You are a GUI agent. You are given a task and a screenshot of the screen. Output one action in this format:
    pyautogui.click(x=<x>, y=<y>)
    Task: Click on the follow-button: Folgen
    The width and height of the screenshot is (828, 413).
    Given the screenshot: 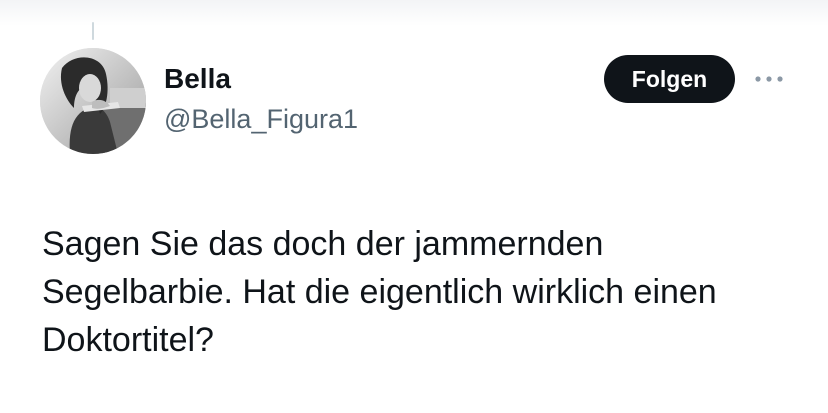 What is the action you would take?
    pyautogui.click(x=669, y=79)
    